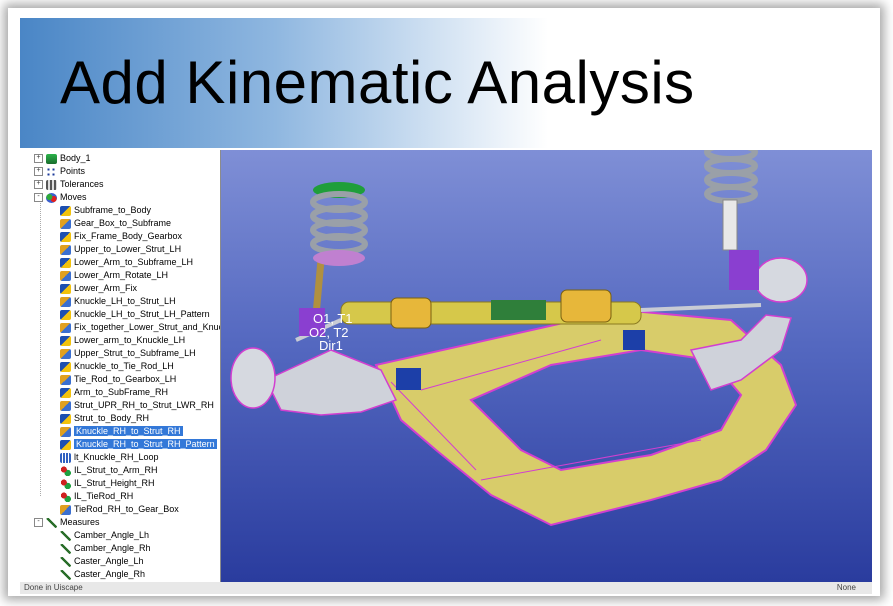  I want to click on tree-item: Lower_Arm_Fix, so click(98, 288).